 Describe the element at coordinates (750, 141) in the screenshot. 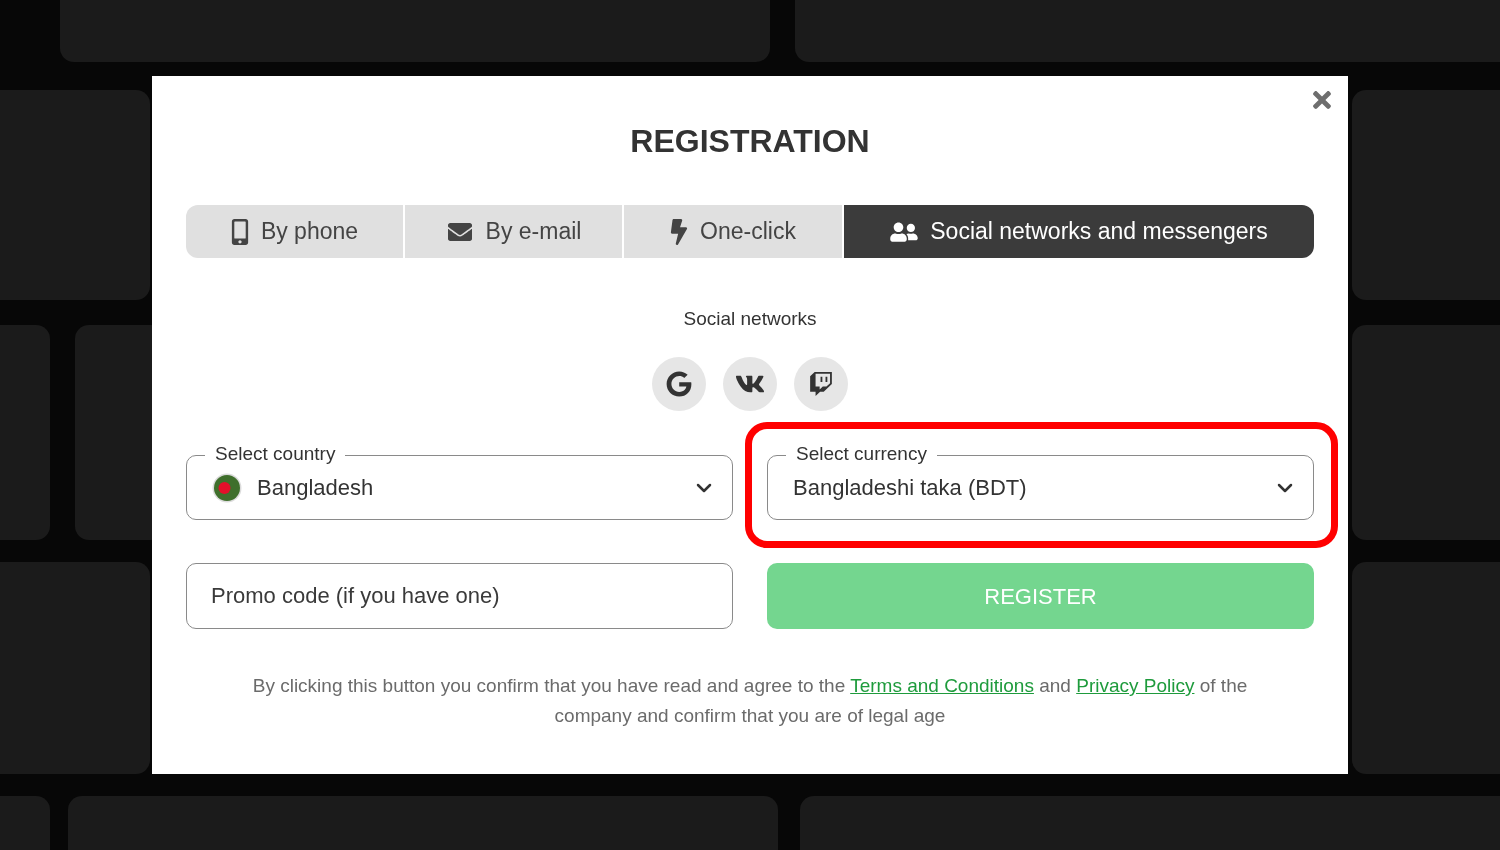

I see `dialog-title: REGISTRATION` at that location.